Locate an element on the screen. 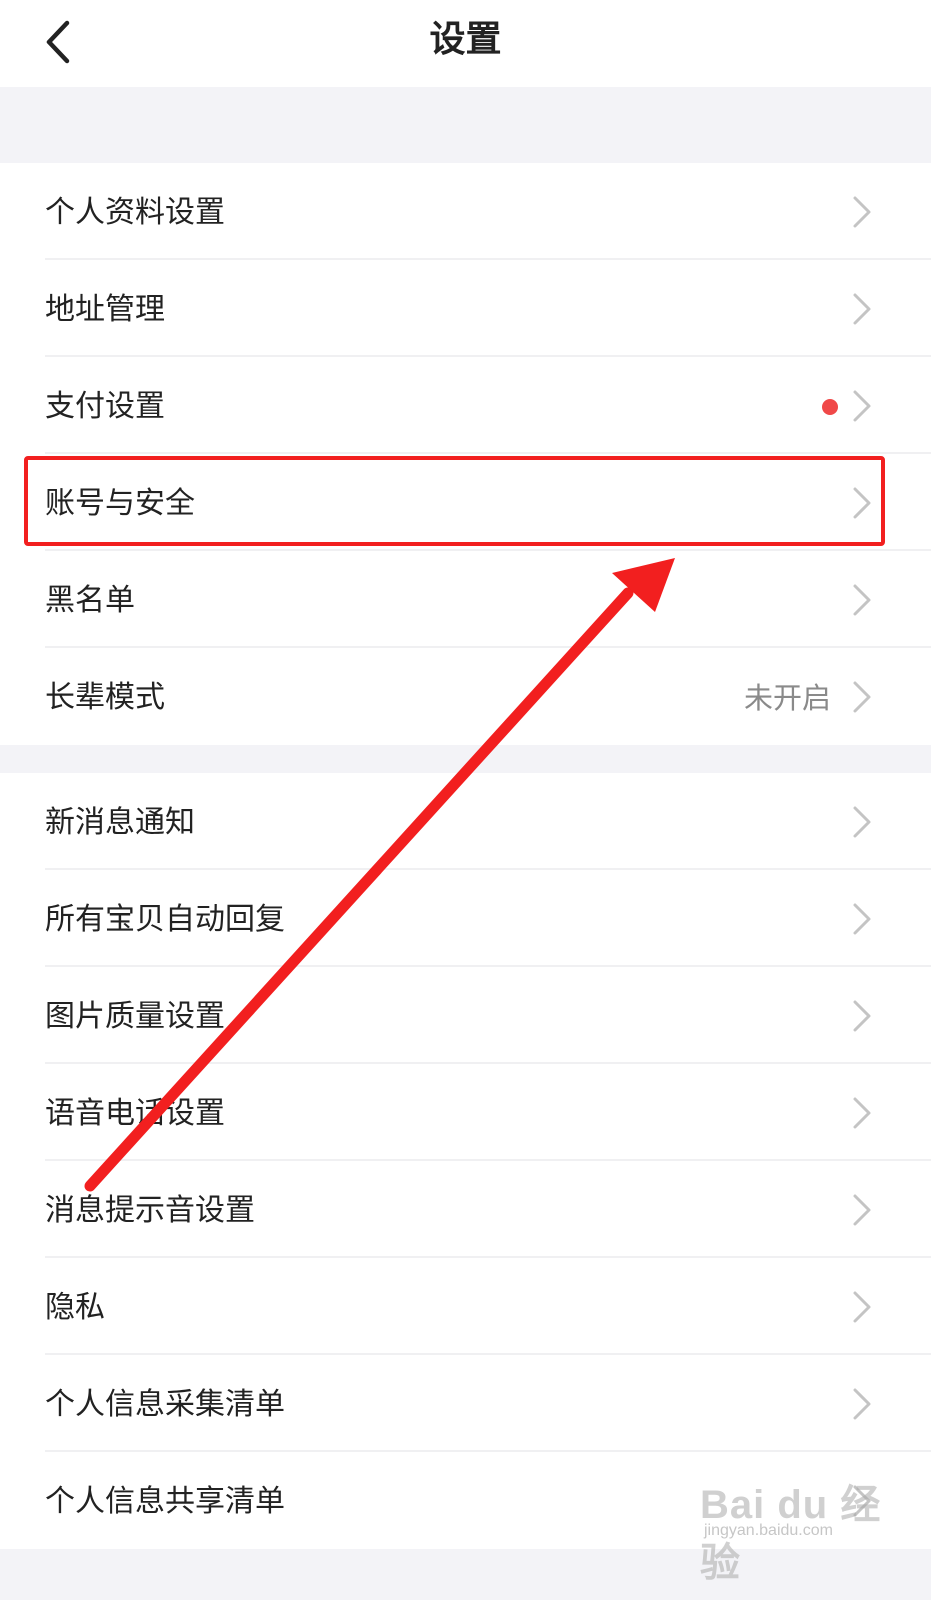 This screenshot has width=931, height=1600. settings-row-image-quality: 图片质量设置 is located at coordinates (465, 1015).